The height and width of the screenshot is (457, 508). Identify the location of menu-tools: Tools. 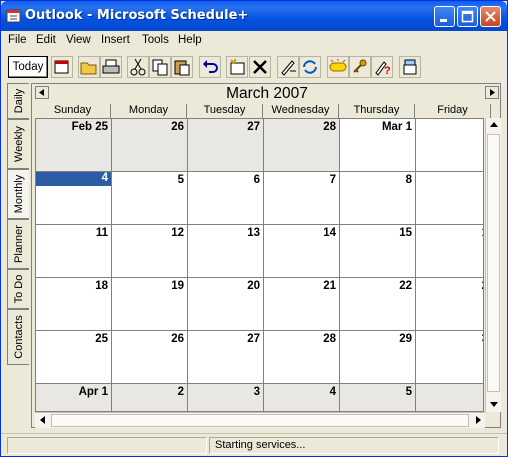
(155, 40).